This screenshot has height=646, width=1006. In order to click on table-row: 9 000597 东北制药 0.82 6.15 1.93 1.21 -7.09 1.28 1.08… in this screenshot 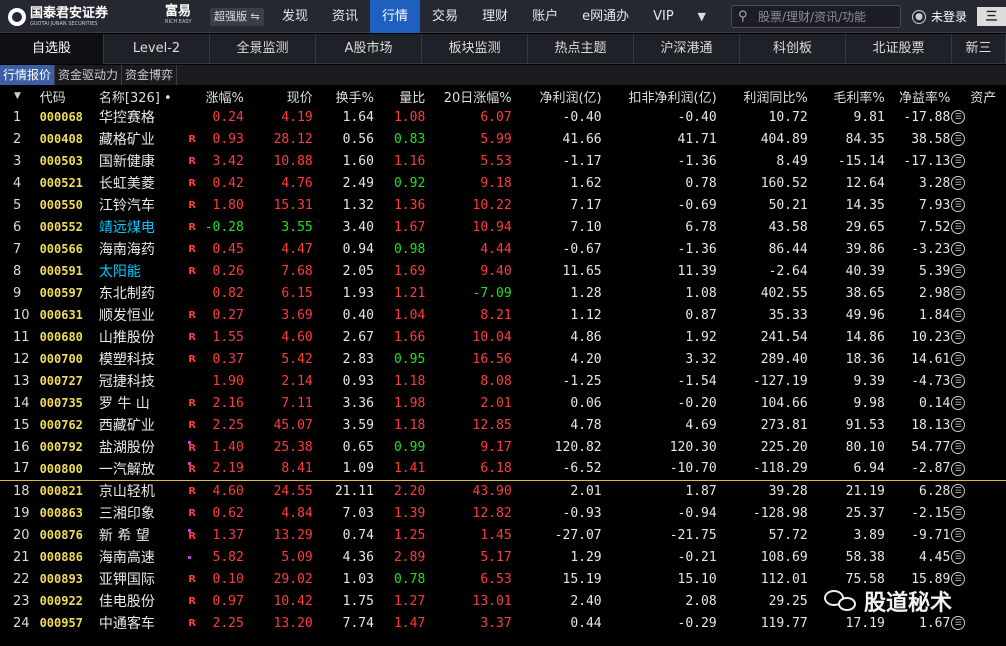, I will do `click(503, 293)`.